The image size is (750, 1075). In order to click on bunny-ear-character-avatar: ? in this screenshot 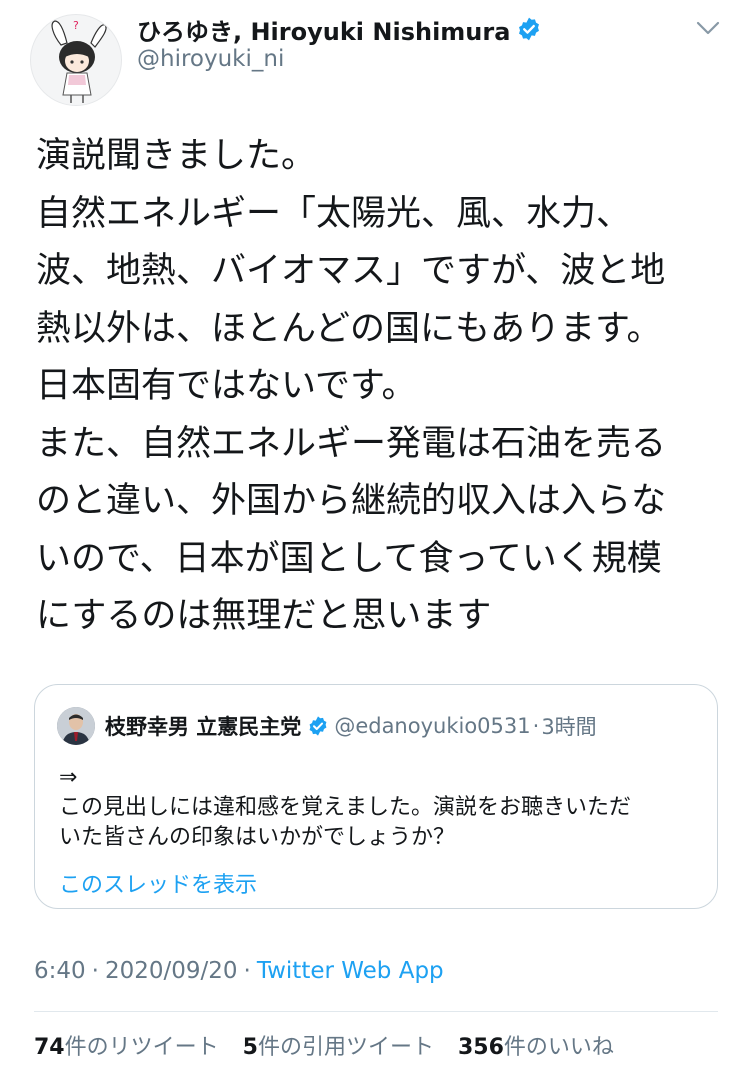, I will do `click(79, 61)`.